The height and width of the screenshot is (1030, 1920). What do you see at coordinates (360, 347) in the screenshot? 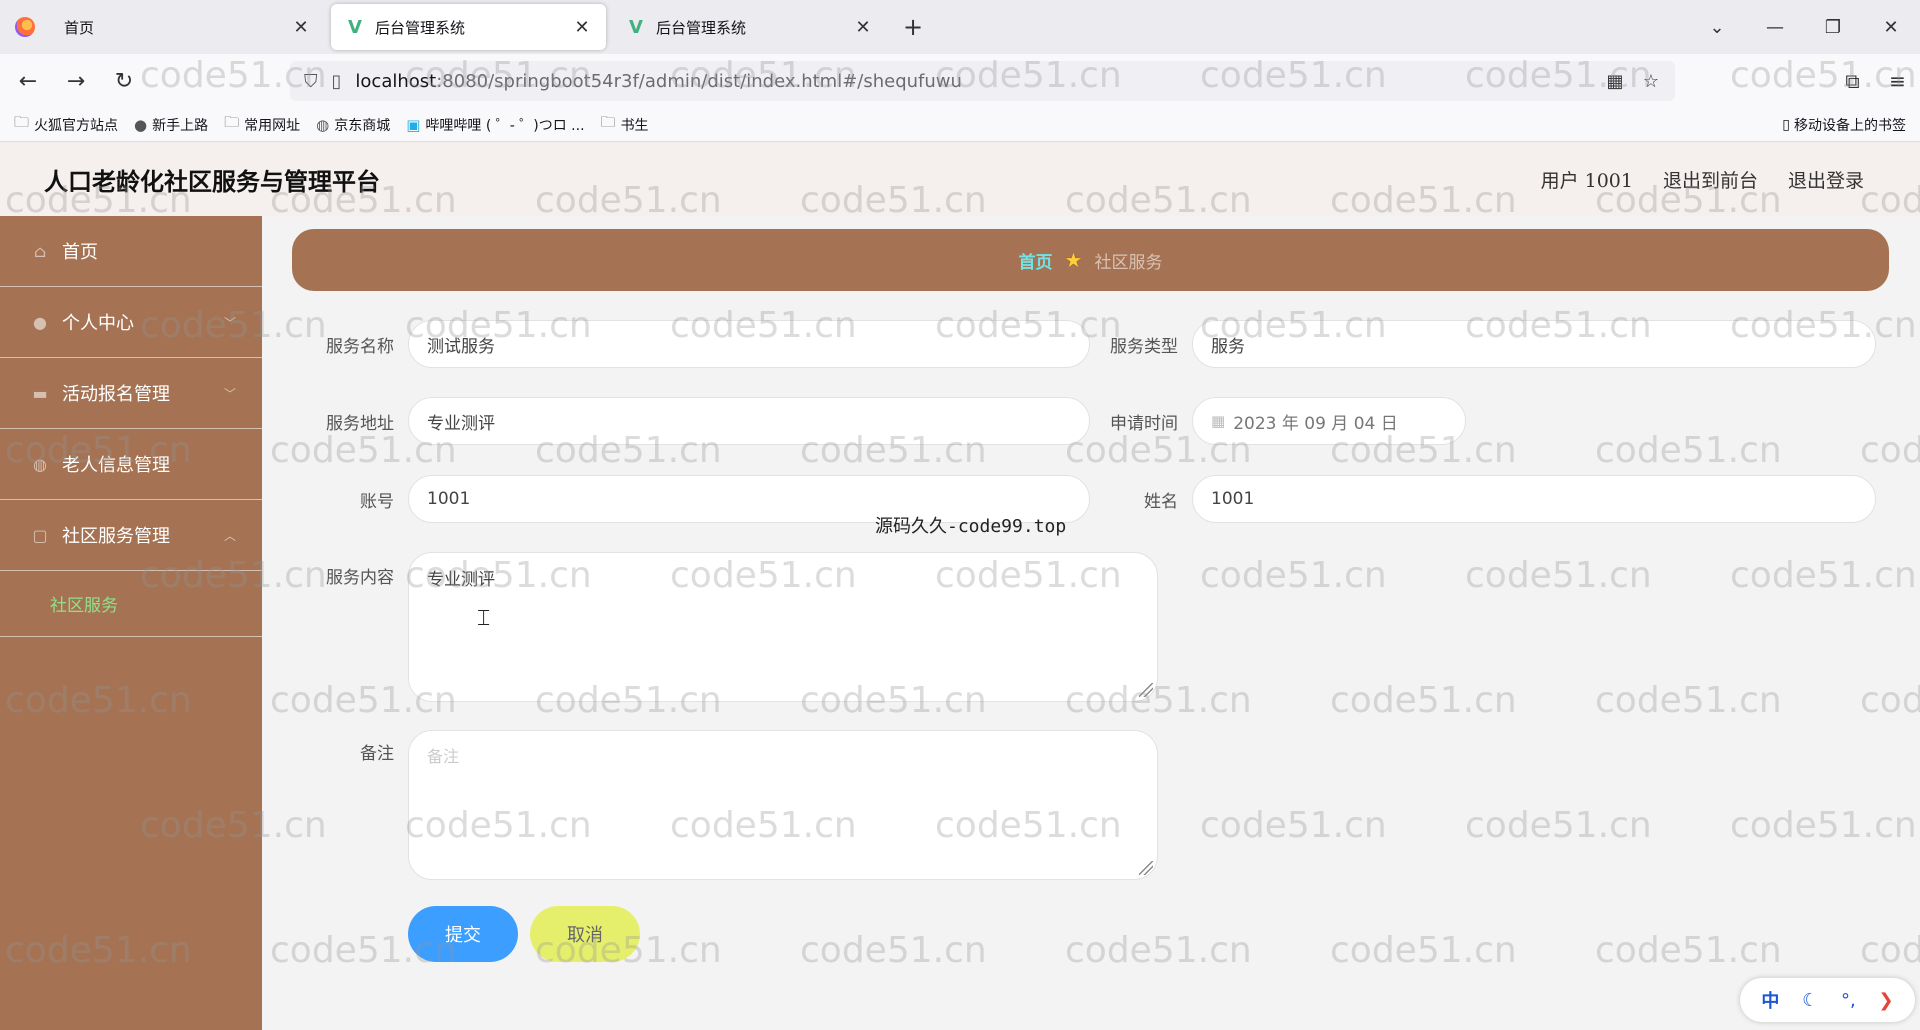
I see `service-name-label: 服务名称` at bounding box center [360, 347].